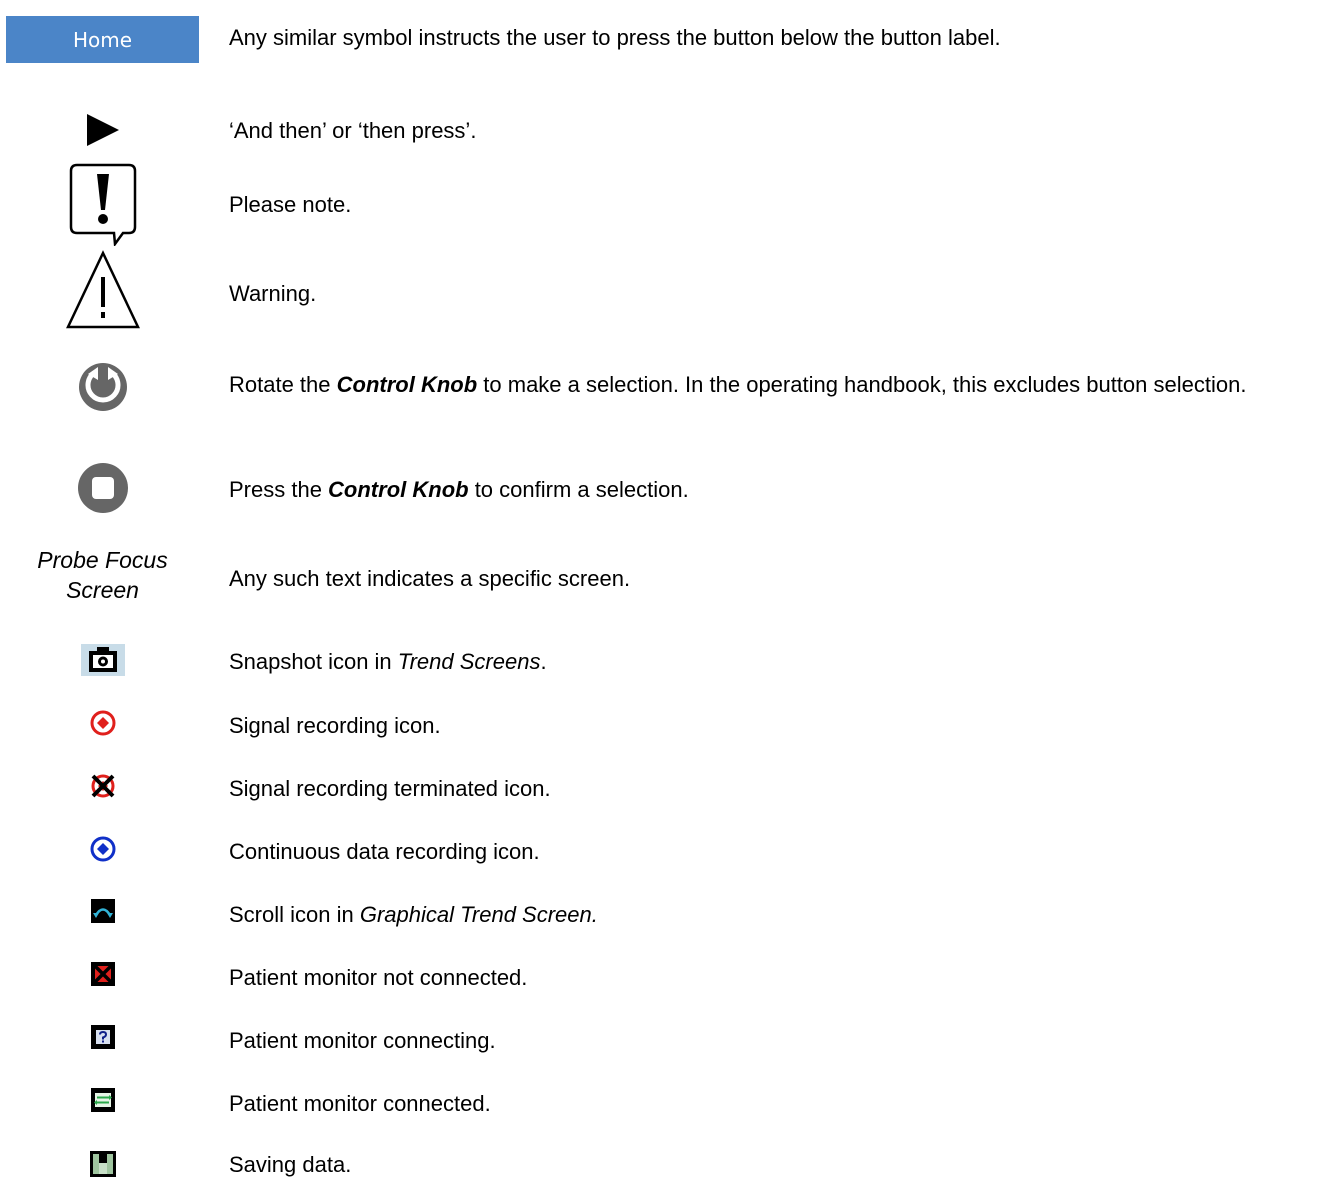  I want to click on row-desc-14: Patient monitor connected., so click(360, 1103).